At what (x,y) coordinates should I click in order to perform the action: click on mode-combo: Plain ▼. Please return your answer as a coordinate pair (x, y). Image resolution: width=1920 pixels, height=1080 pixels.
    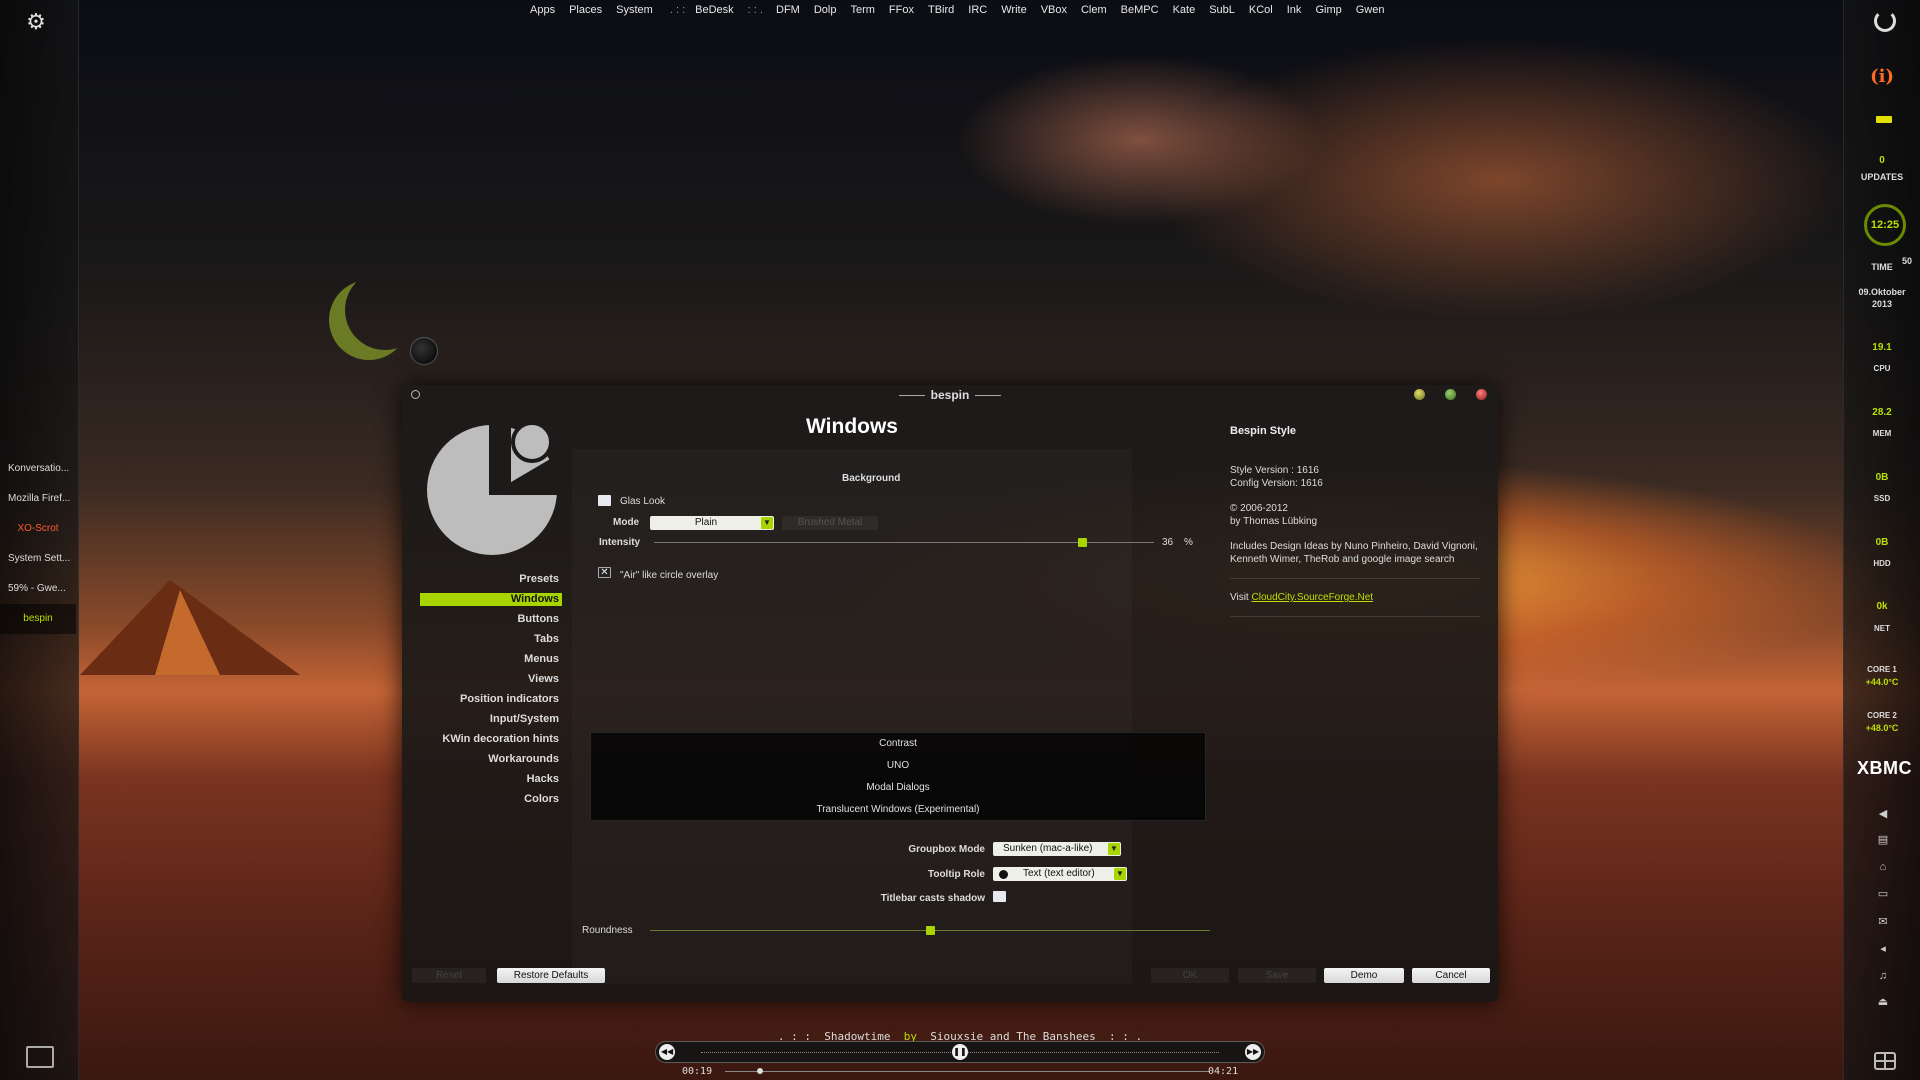
    Looking at the image, I should click on (712, 523).